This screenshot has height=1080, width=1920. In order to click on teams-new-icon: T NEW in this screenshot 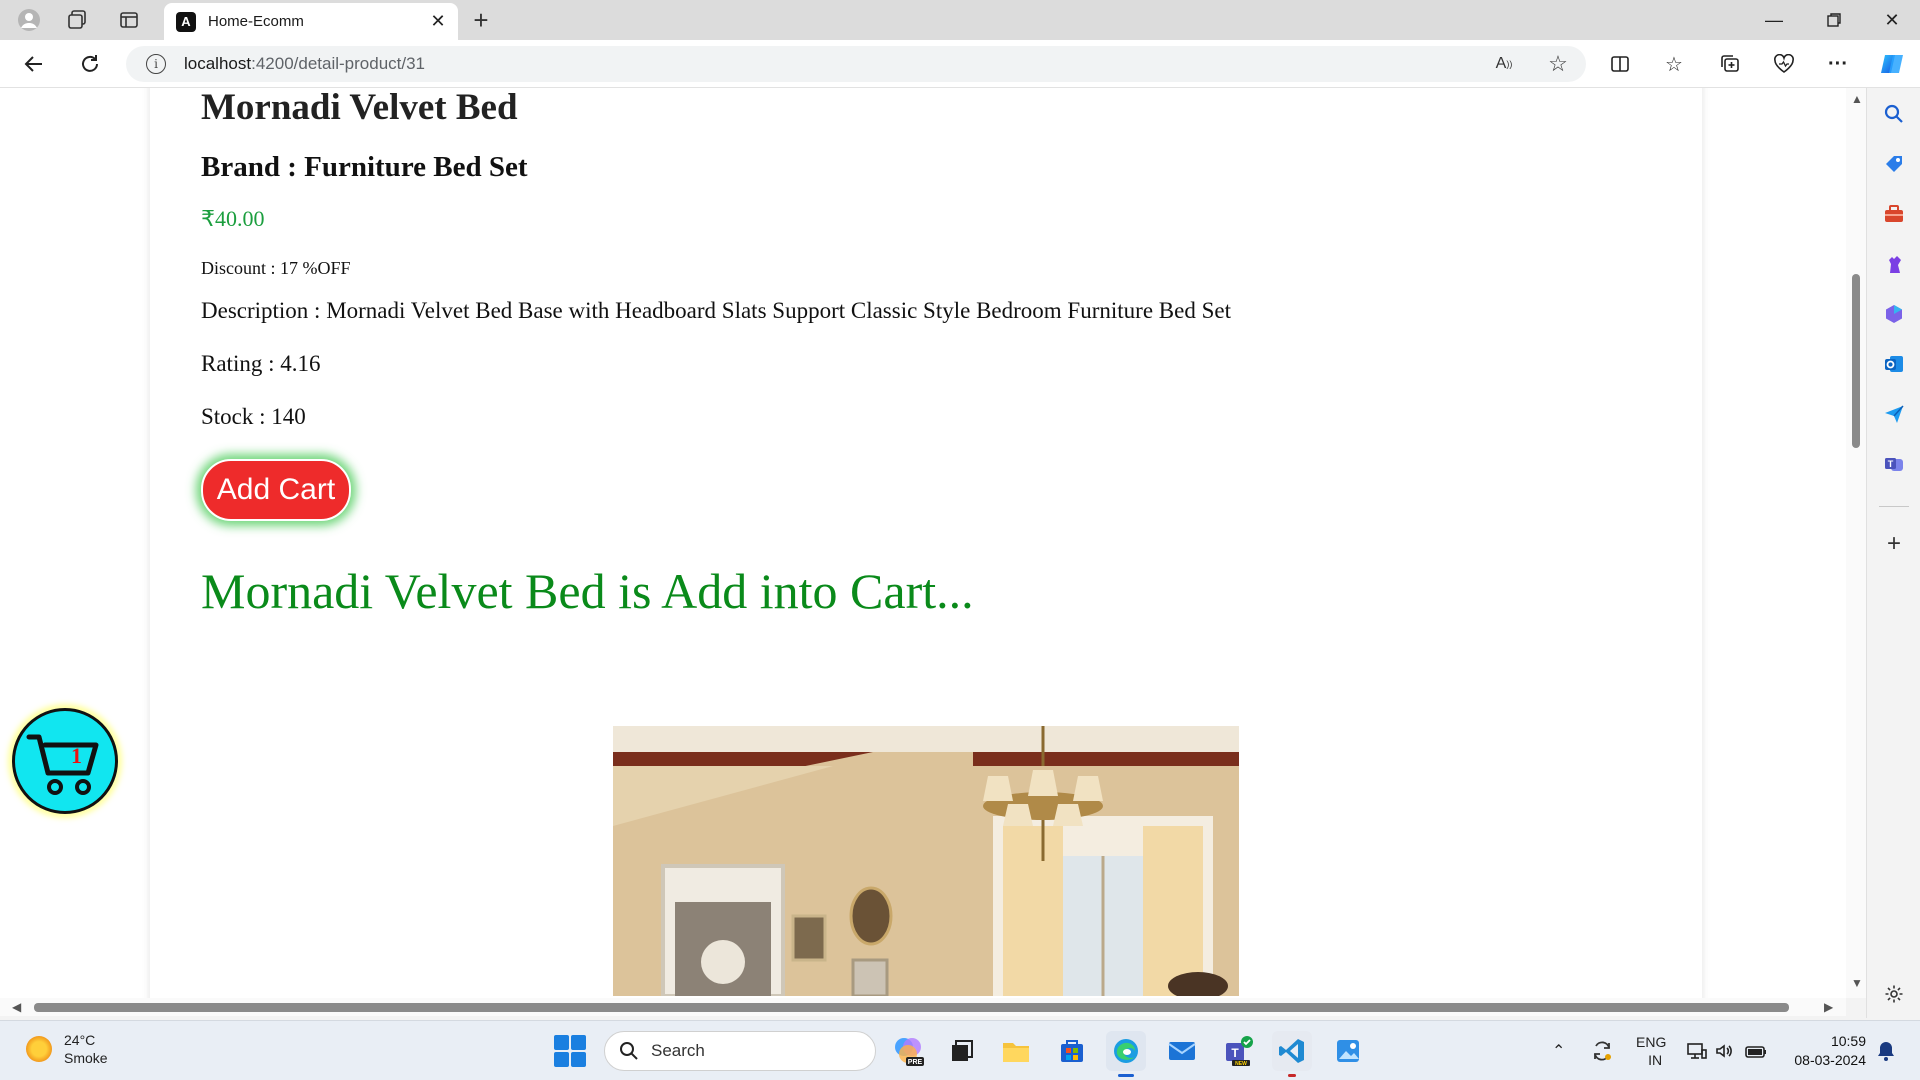, I will do `click(1238, 1051)`.